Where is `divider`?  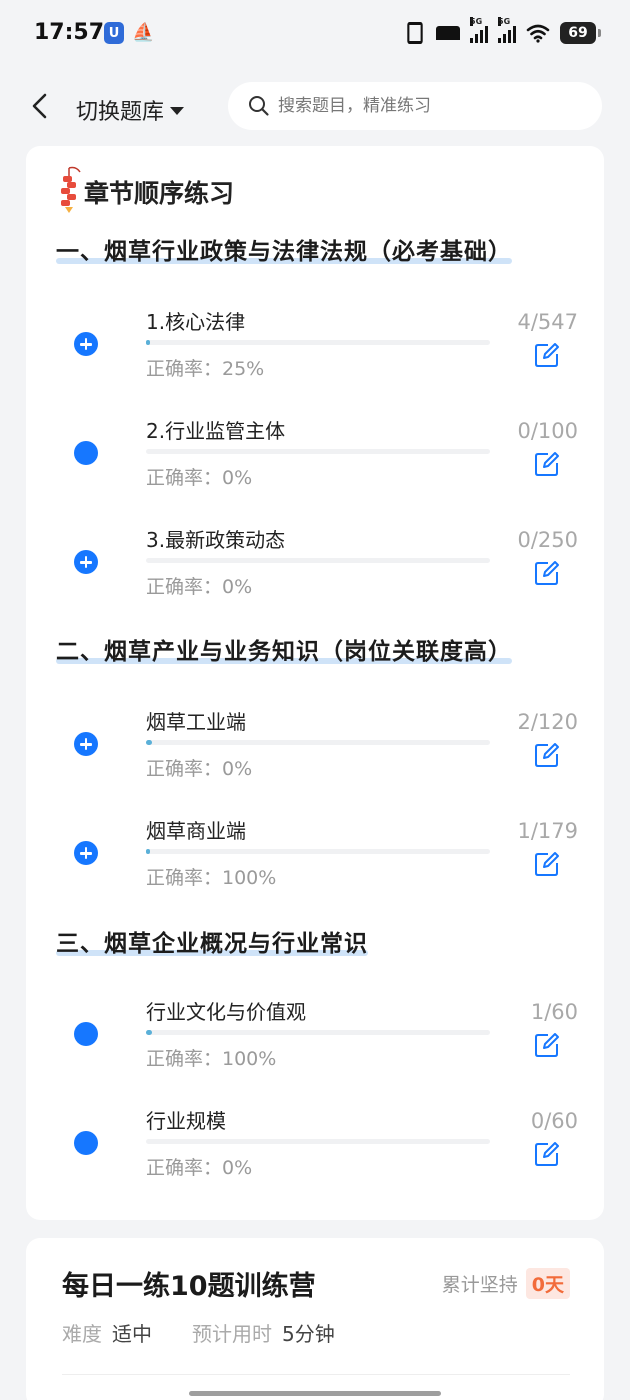
divider is located at coordinates (316, 1374).